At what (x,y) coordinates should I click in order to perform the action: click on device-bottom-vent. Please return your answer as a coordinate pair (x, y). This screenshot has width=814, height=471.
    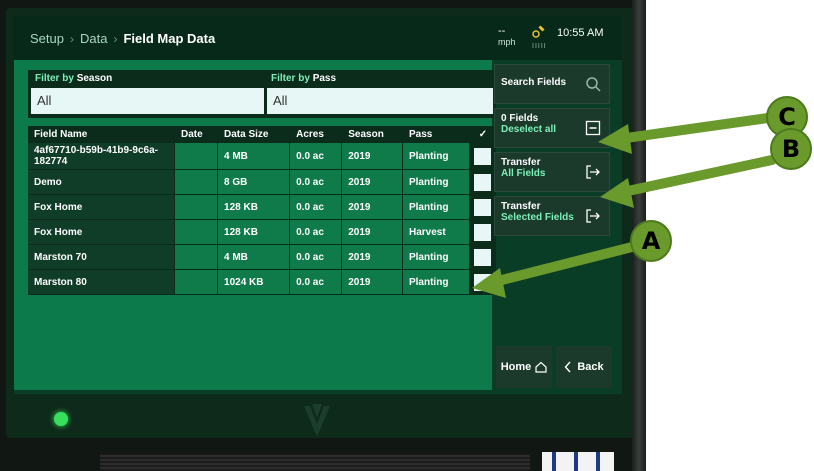
    Looking at the image, I should click on (315, 462).